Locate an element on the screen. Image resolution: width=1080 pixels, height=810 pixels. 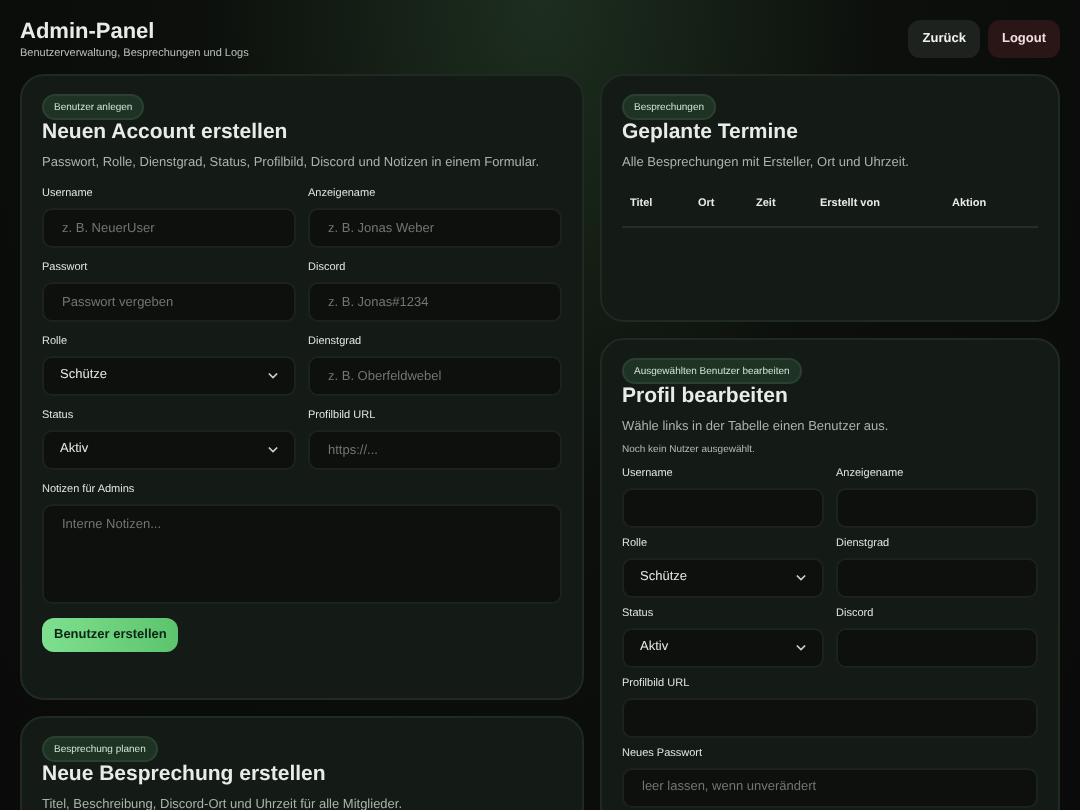
section-title: Geplante Termine is located at coordinates (711, 133).